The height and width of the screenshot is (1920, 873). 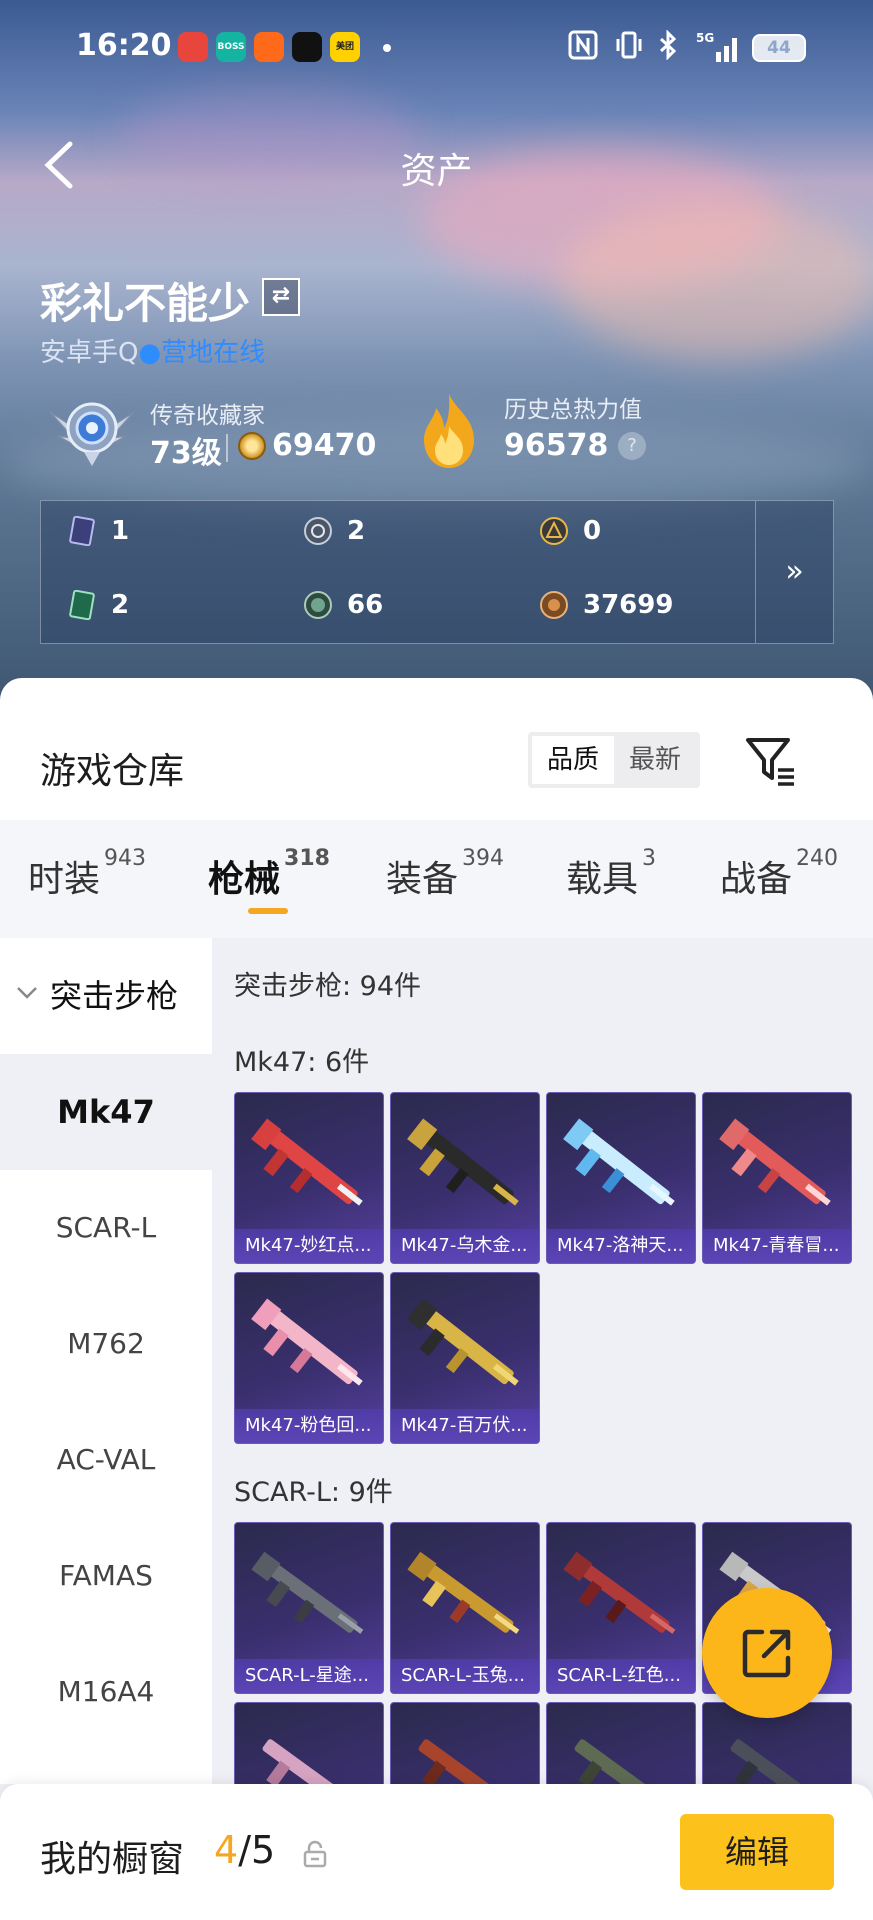 I want to click on share-button, so click(x=767, y=1653).